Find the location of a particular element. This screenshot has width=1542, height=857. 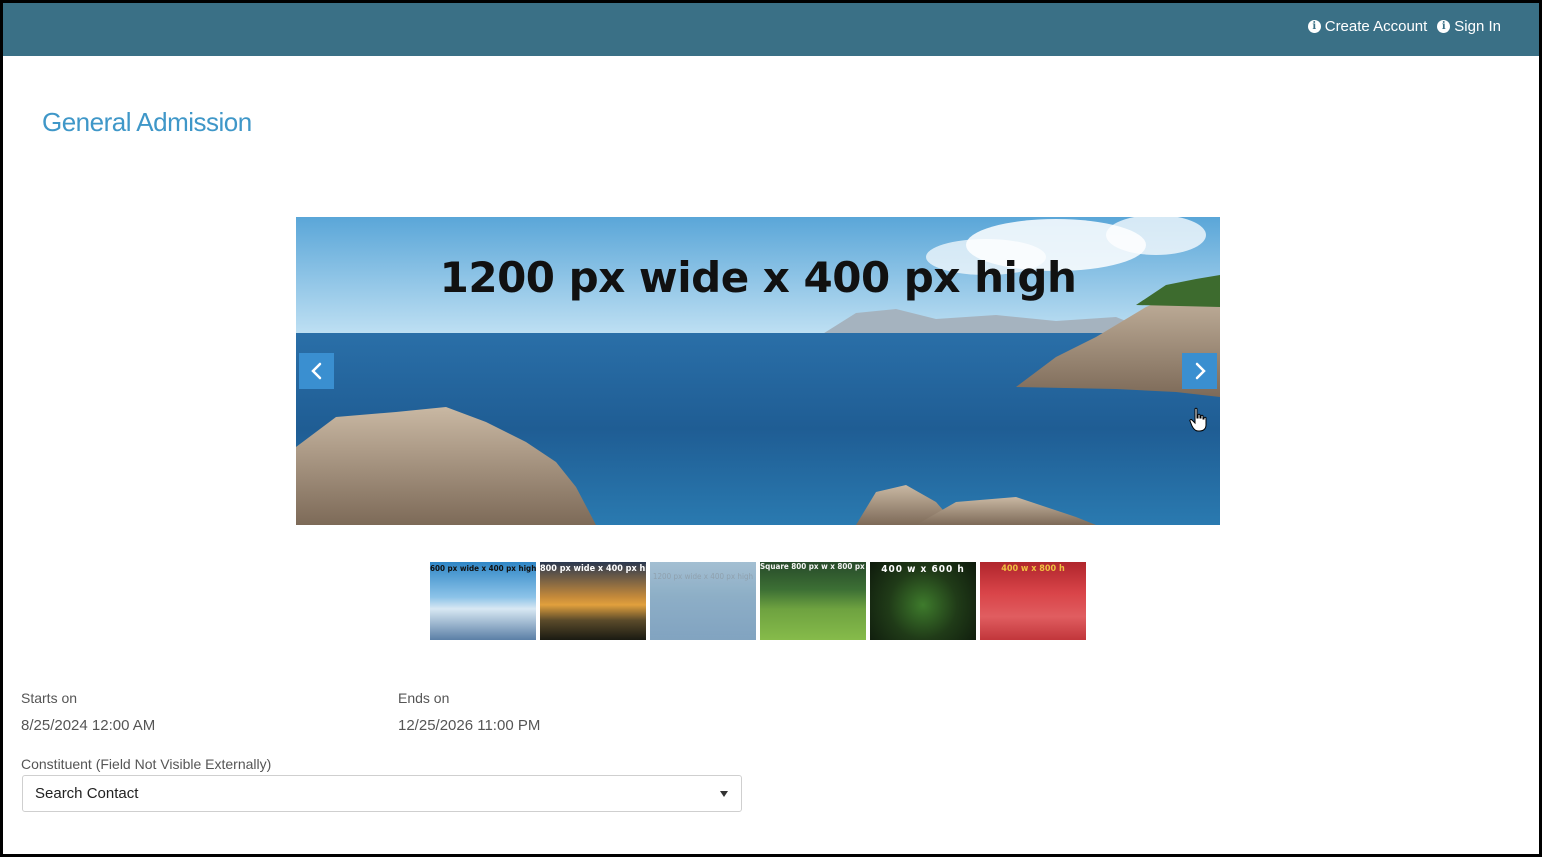

ends-on-label: Ends on is located at coordinates (424, 698).